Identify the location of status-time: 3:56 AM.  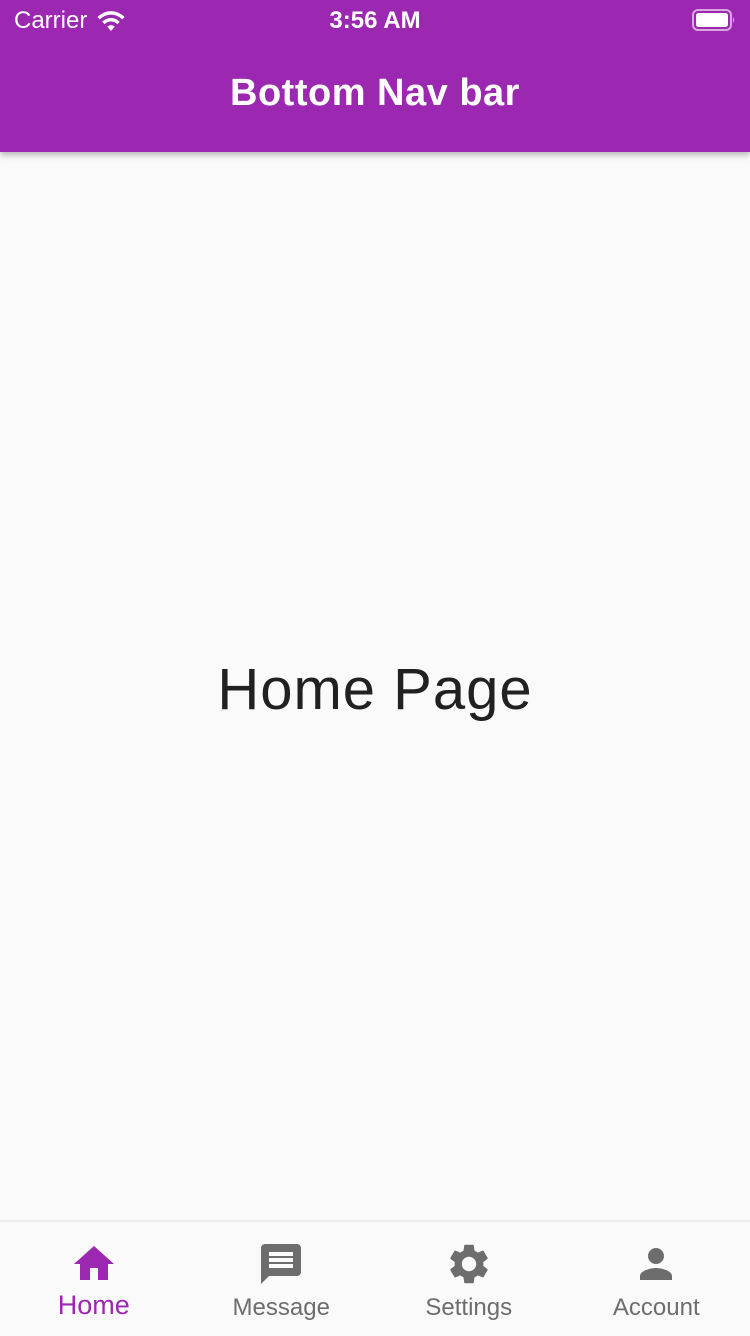
(375, 21).